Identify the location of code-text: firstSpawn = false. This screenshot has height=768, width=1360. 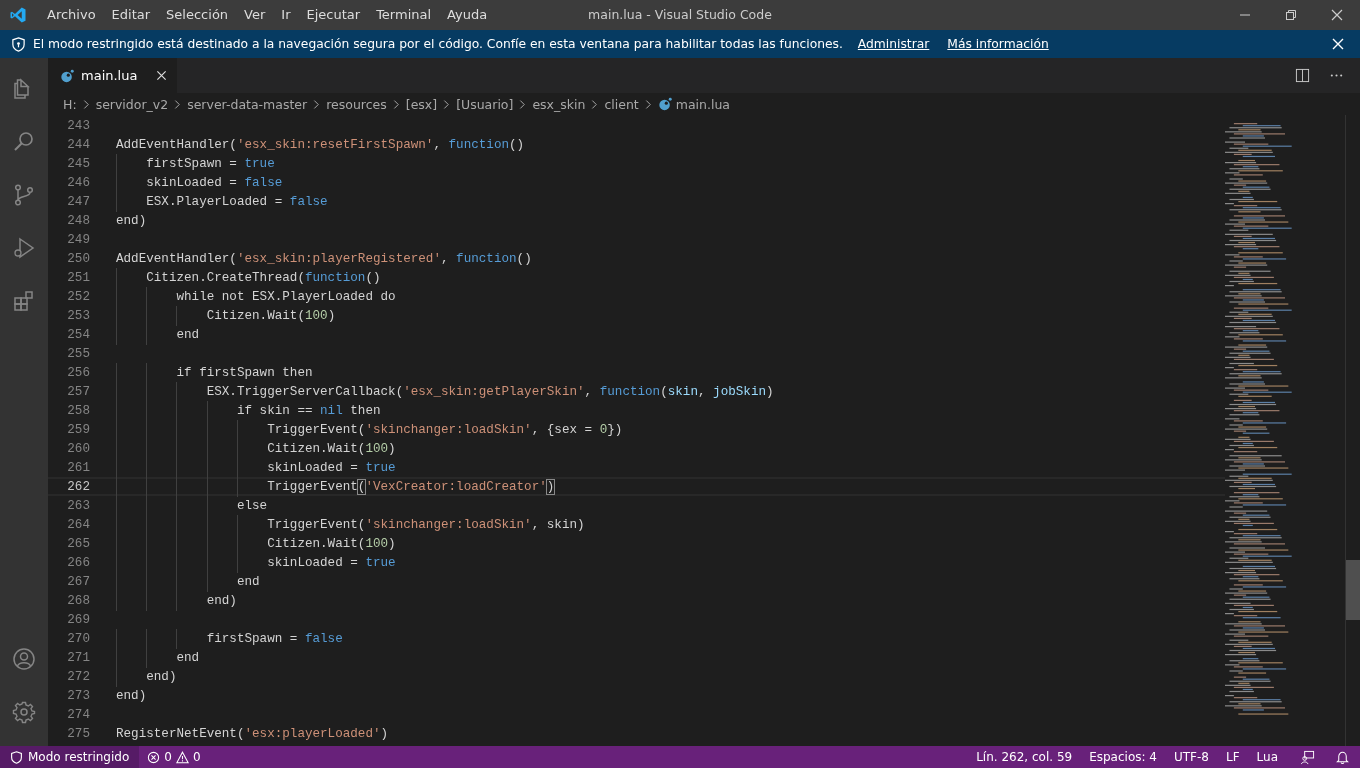
(229, 638).